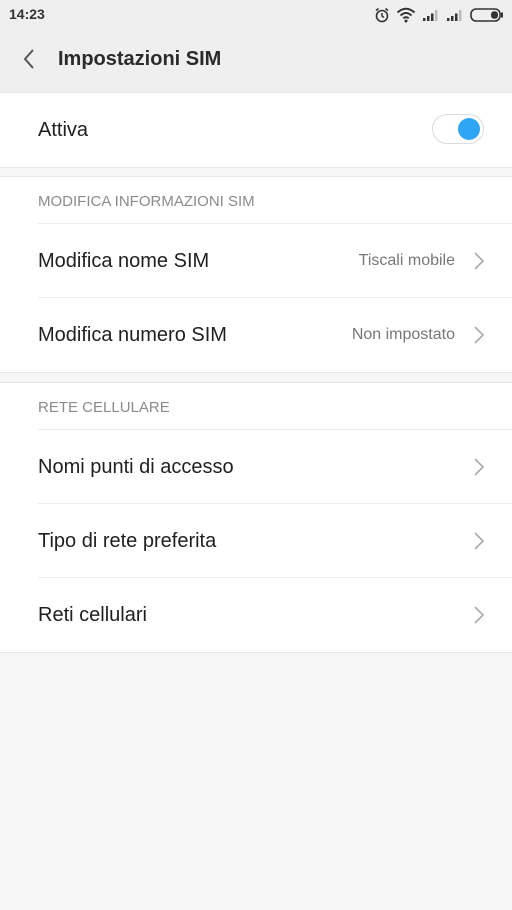 The height and width of the screenshot is (910, 512). What do you see at coordinates (382, 15) in the screenshot?
I see `alarm-icon` at bounding box center [382, 15].